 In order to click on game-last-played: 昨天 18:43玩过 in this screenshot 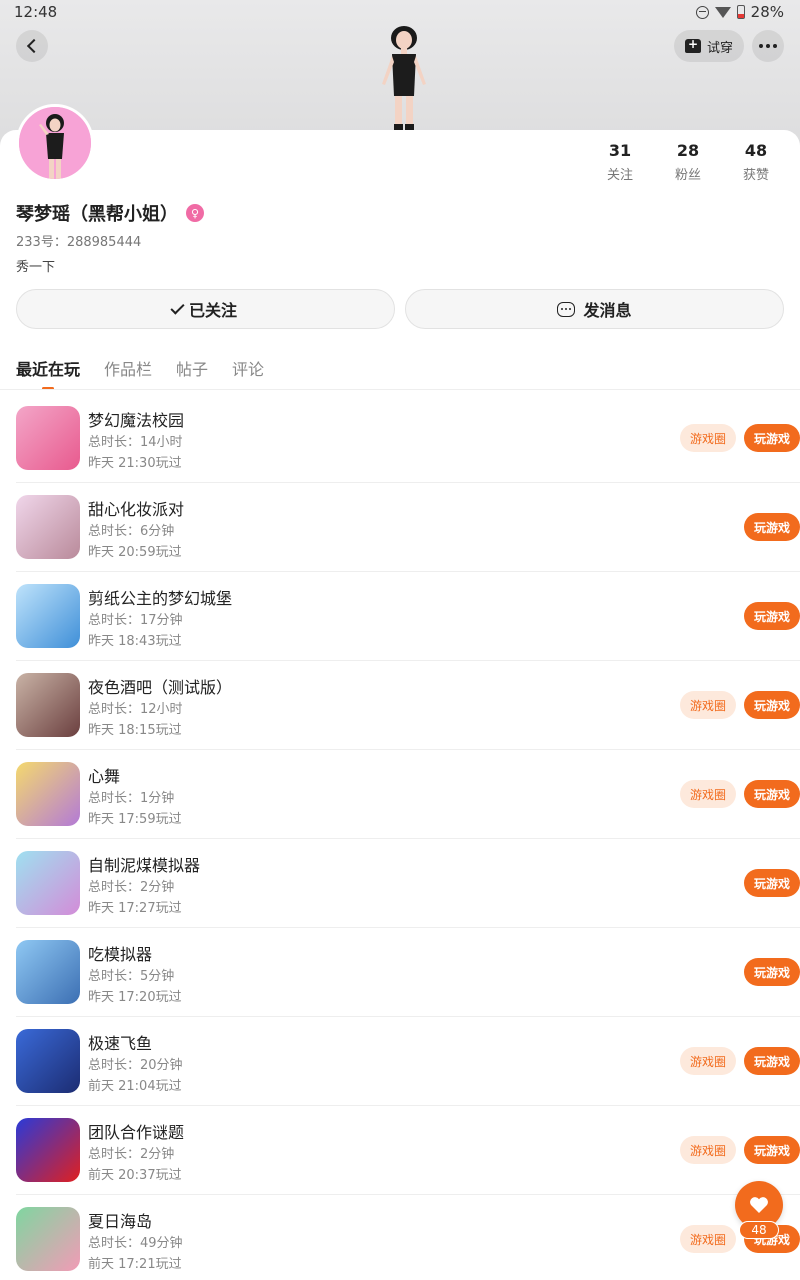, I will do `click(135, 641)`.